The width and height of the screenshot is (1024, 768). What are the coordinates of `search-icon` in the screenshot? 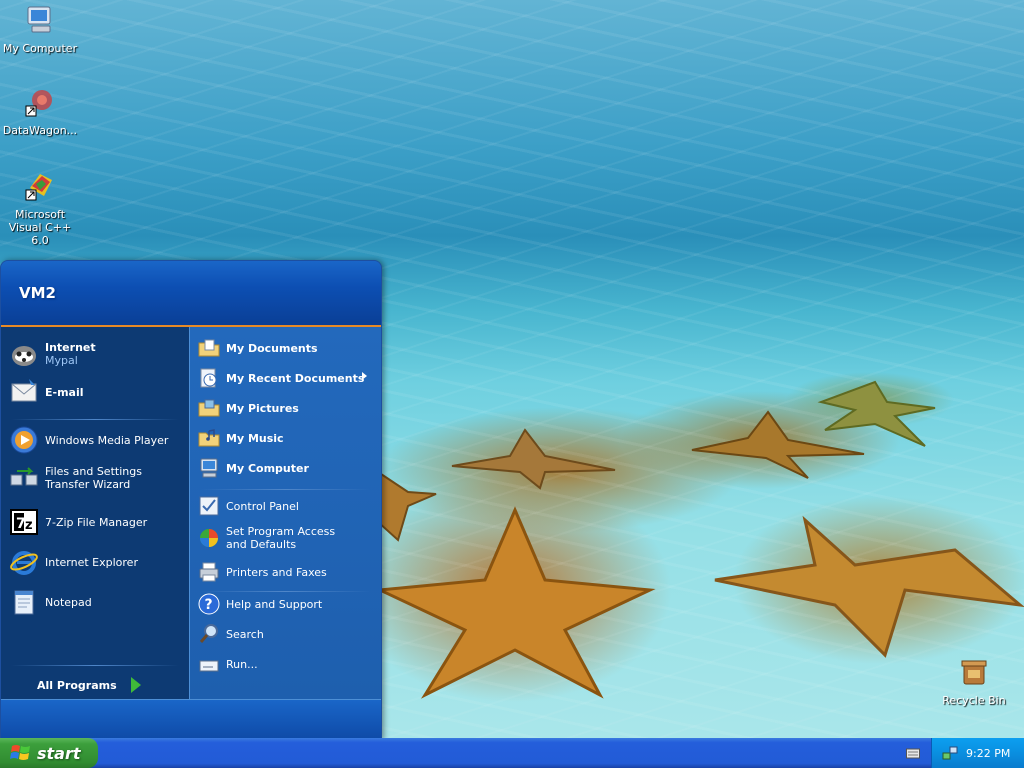 It's located at (208, 633).